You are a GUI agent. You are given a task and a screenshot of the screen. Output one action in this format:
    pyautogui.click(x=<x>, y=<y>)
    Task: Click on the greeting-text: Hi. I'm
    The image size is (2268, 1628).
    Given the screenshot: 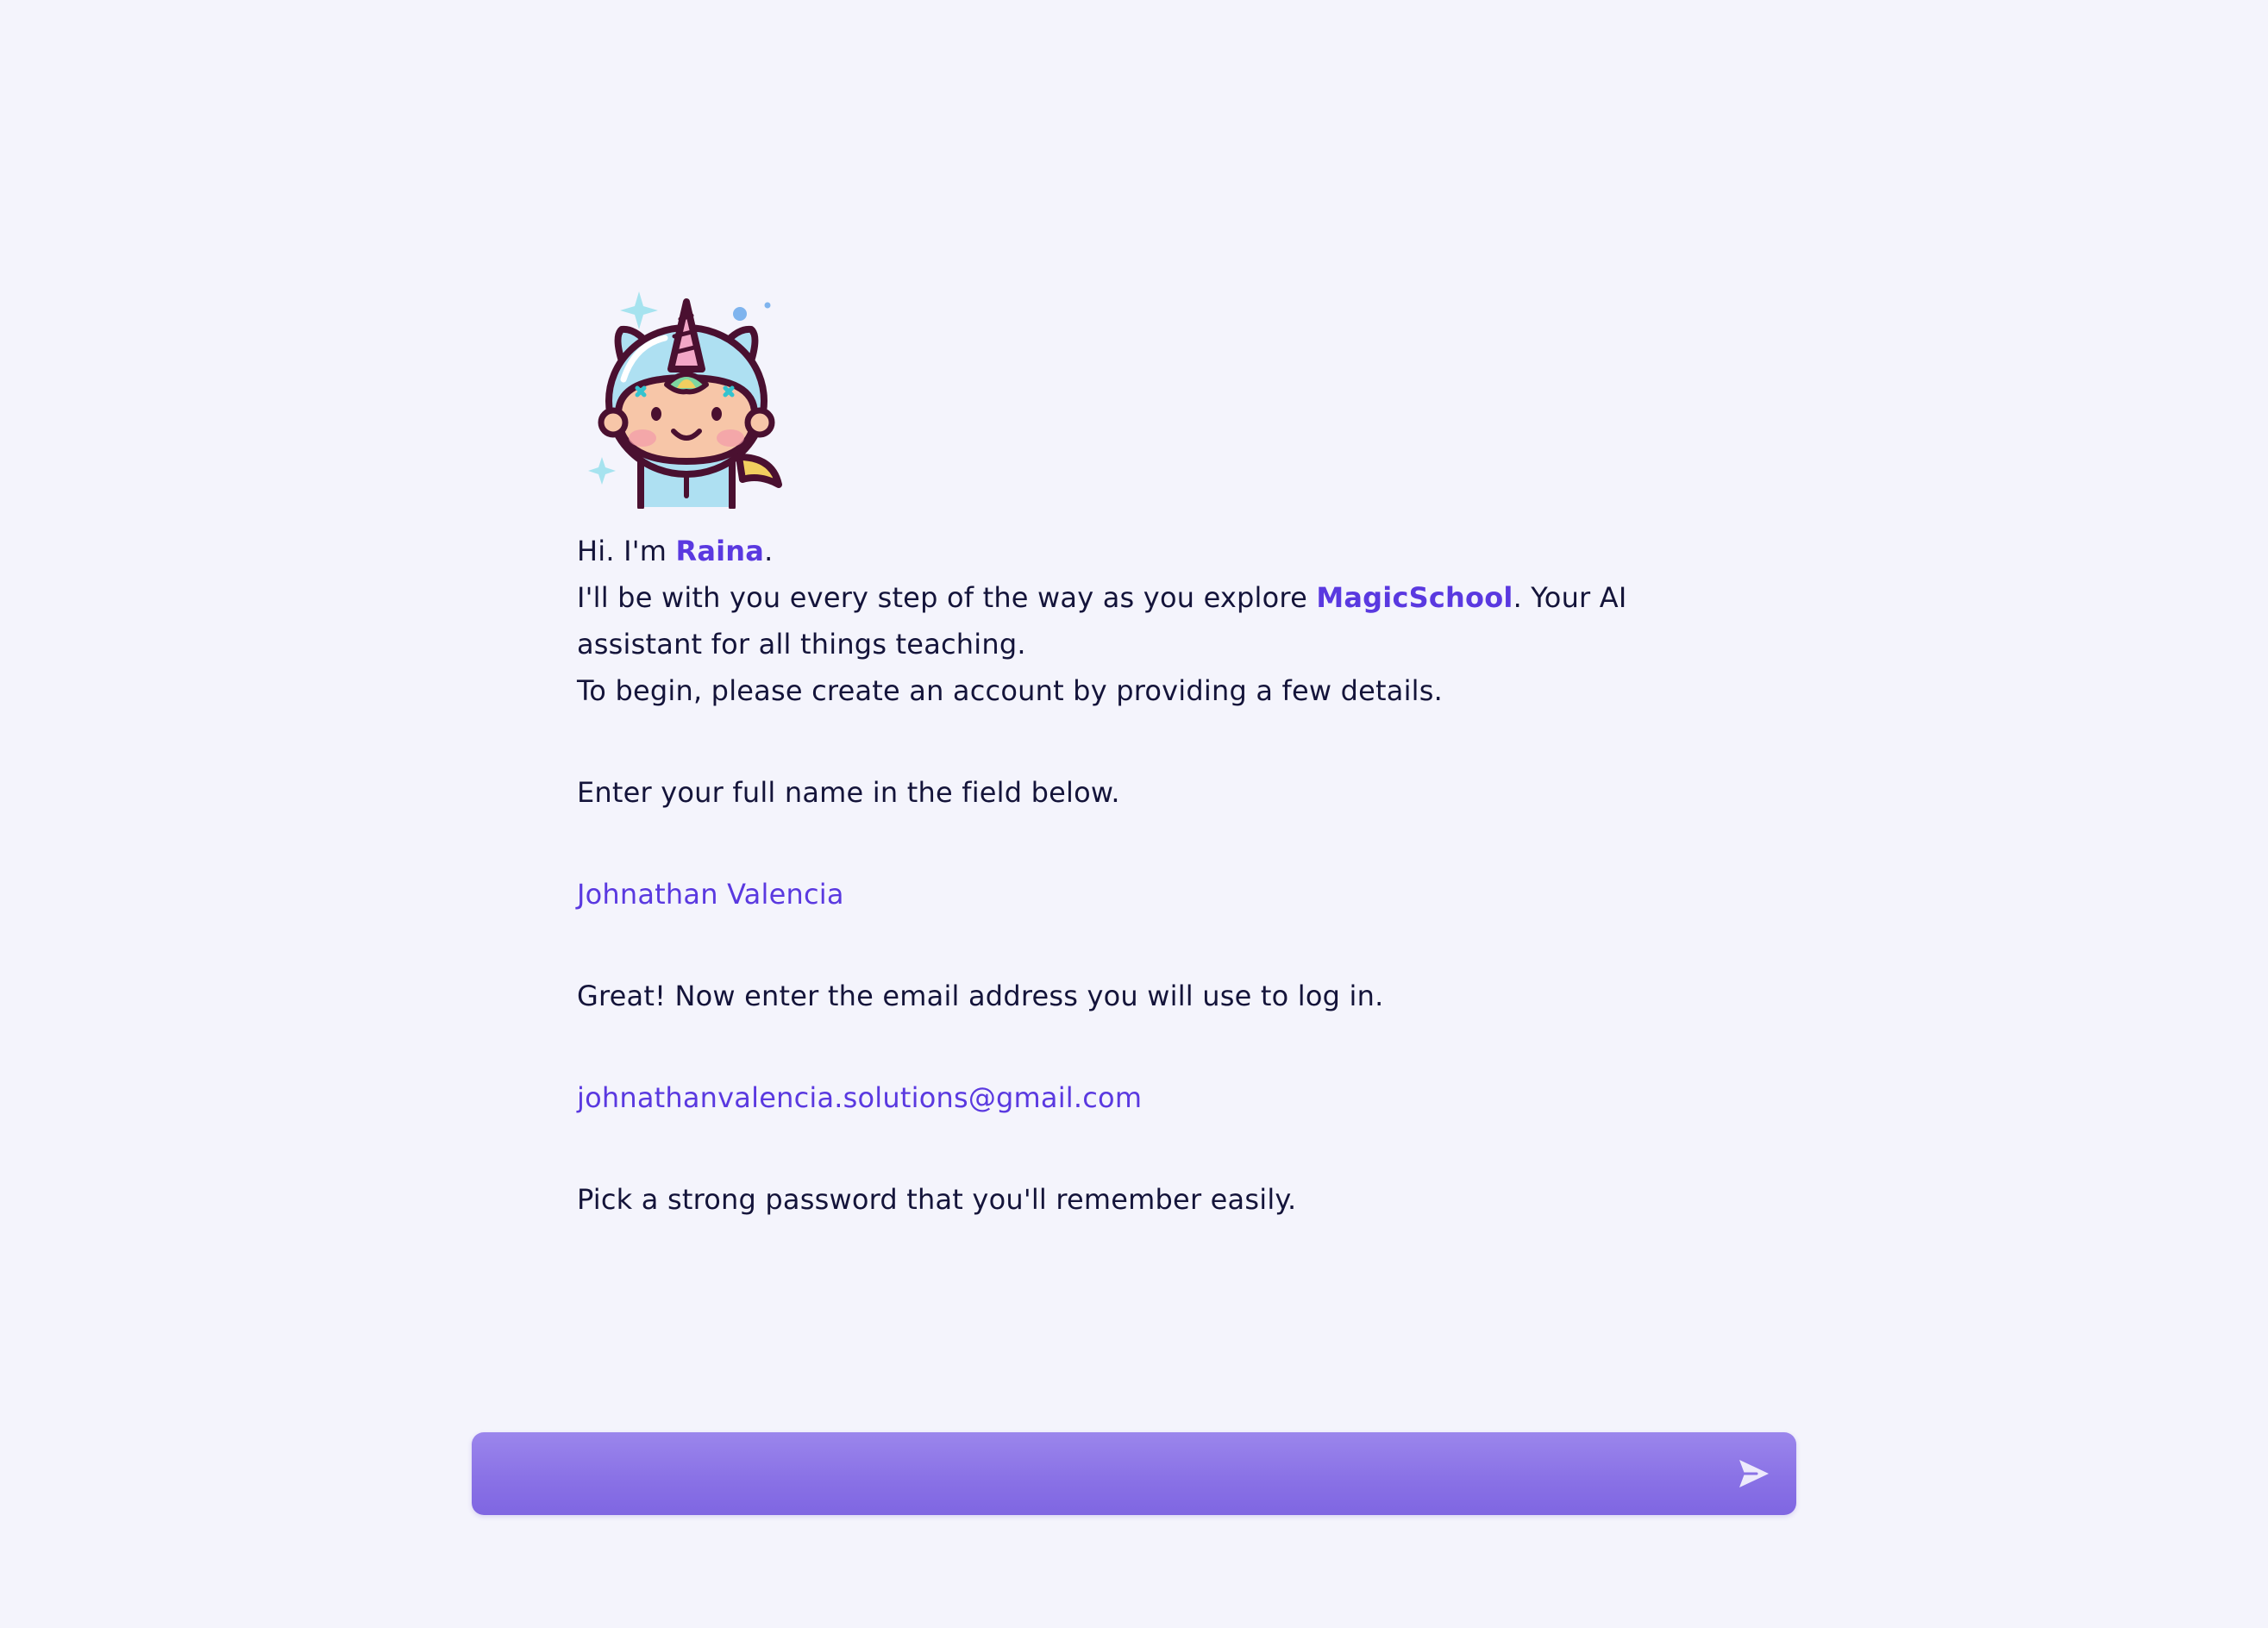 What is the action you would take?
    pyautogui.click(x=627, y=551)
    